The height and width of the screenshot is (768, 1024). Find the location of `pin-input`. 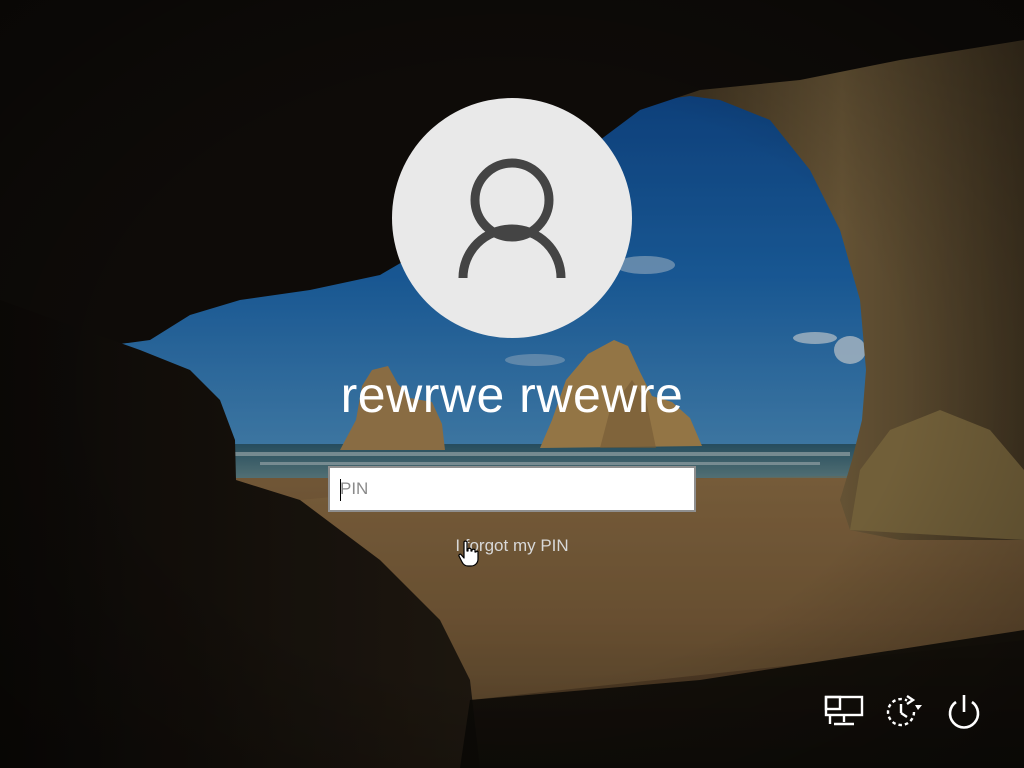

pin-input is located at coordinates (512, 489).